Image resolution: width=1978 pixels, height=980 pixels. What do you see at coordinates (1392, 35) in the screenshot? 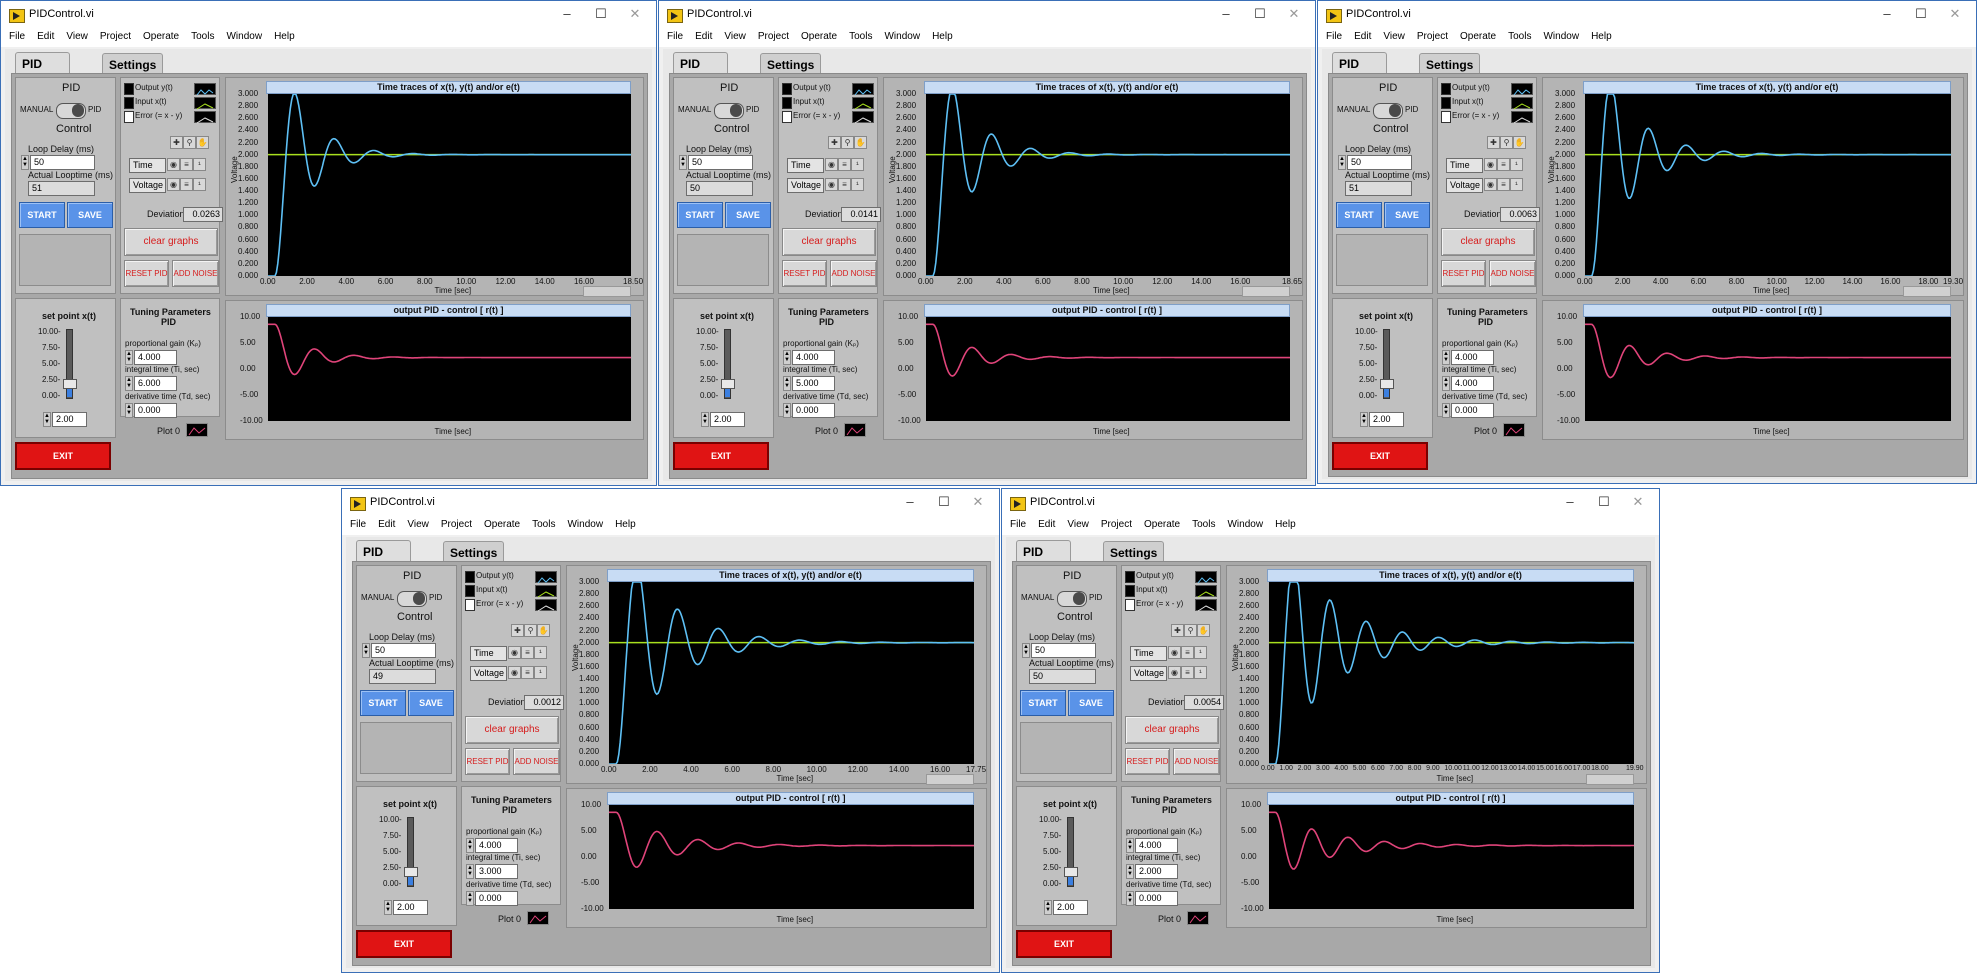
I see `menu-view: View` at bounding box center [1392, 35].